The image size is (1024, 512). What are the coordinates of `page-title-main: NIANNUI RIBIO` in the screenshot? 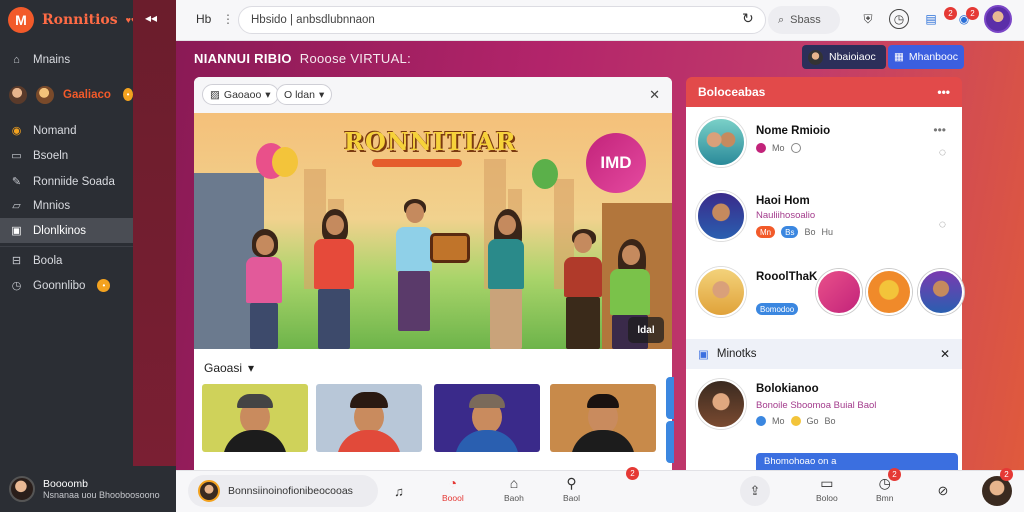 It's located at (243, 58).